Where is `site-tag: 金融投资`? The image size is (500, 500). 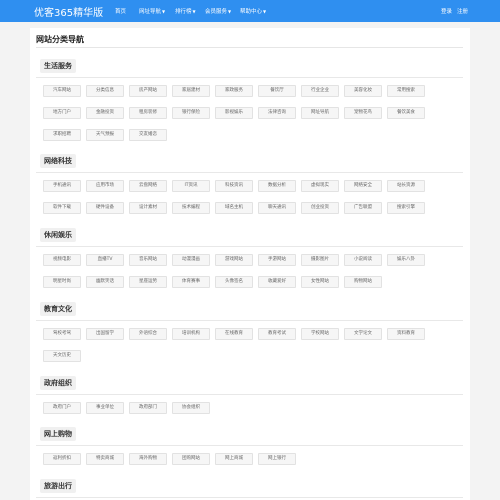 site-tag: 金融投资 is located at coordinates (105, 113).